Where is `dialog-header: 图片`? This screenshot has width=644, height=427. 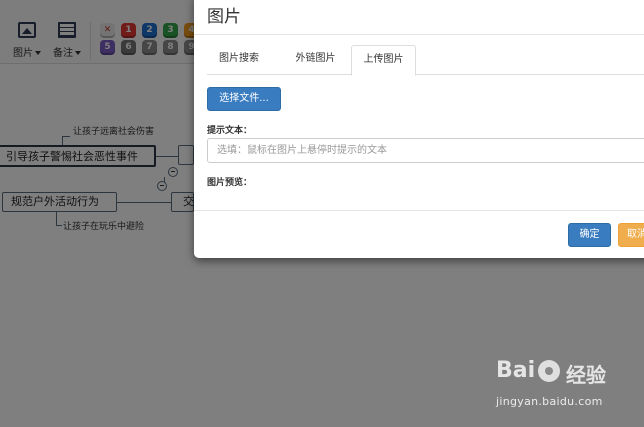
dialog-header: 图片 is located at coordinates (419, 17).